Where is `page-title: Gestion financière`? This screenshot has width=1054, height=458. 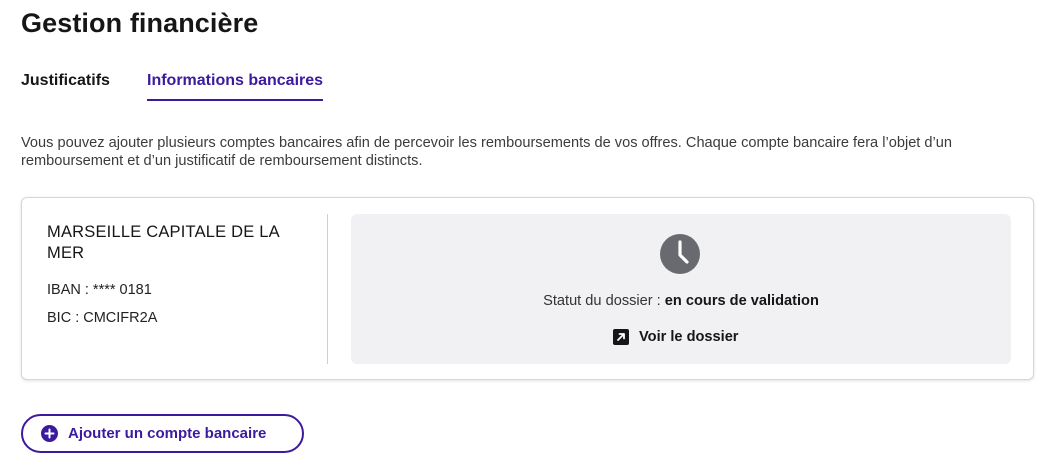 page-title: Gestion financière is located at coordinates (140, 23).